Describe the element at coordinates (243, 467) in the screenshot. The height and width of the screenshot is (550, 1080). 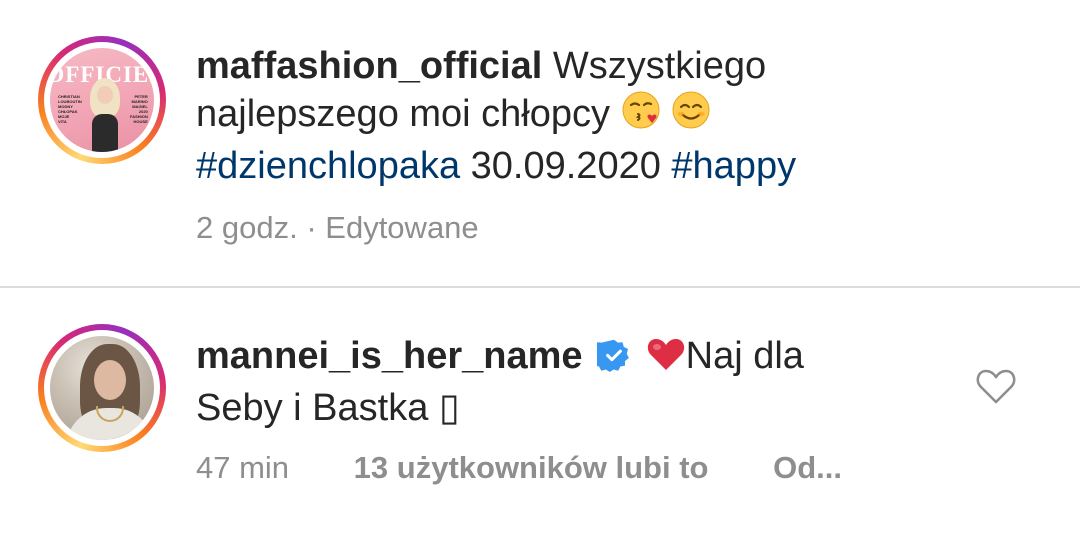
I see `comment-timestamp: 47 min` at that location.